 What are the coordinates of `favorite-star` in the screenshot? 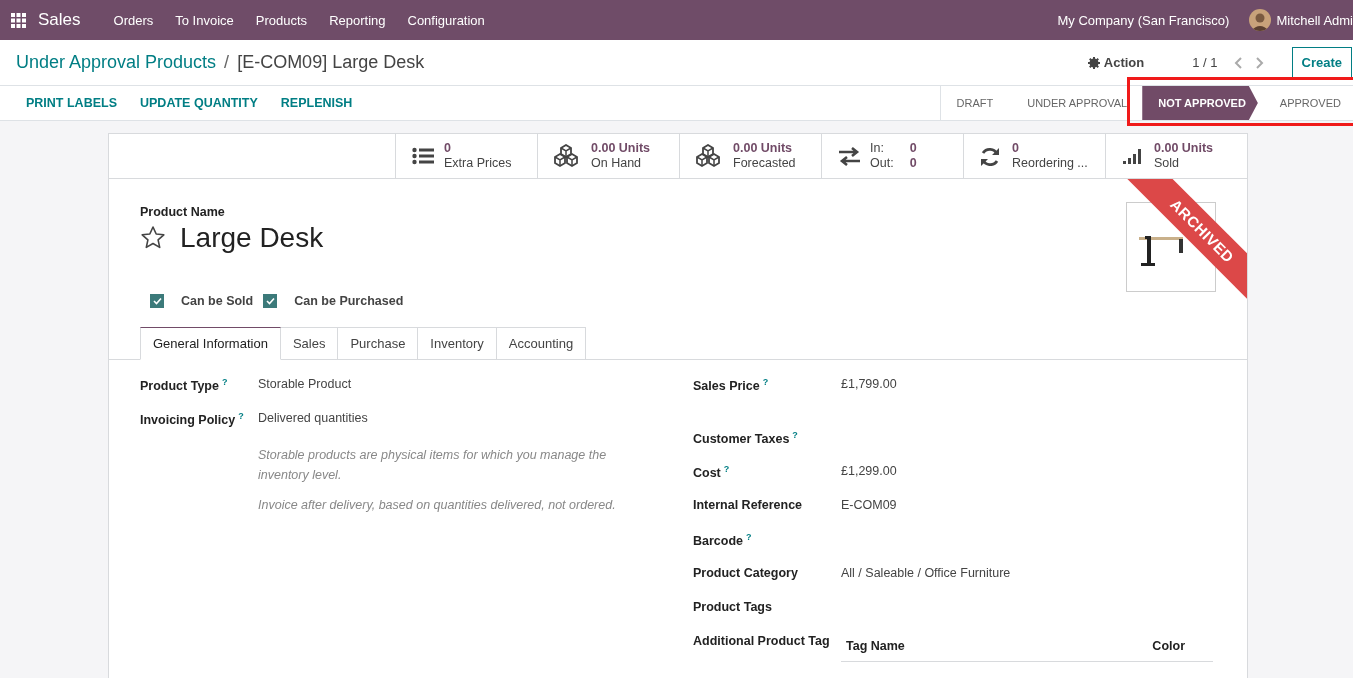 It's located at (153, 238).